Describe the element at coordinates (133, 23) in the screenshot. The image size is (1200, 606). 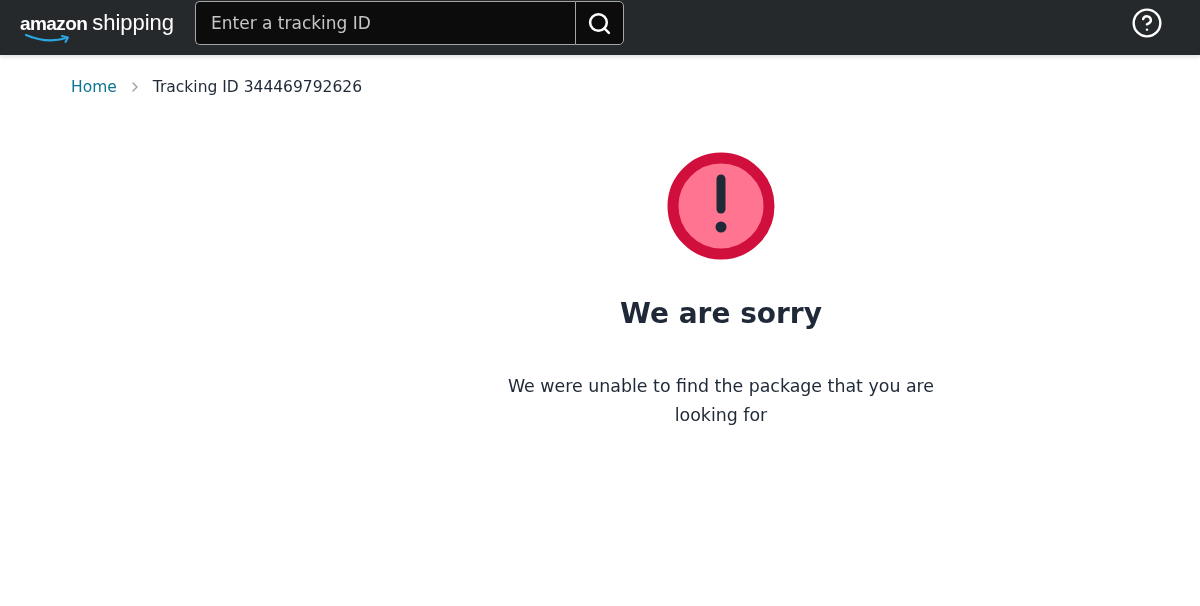
I see `logo-product: shipping` at that location.